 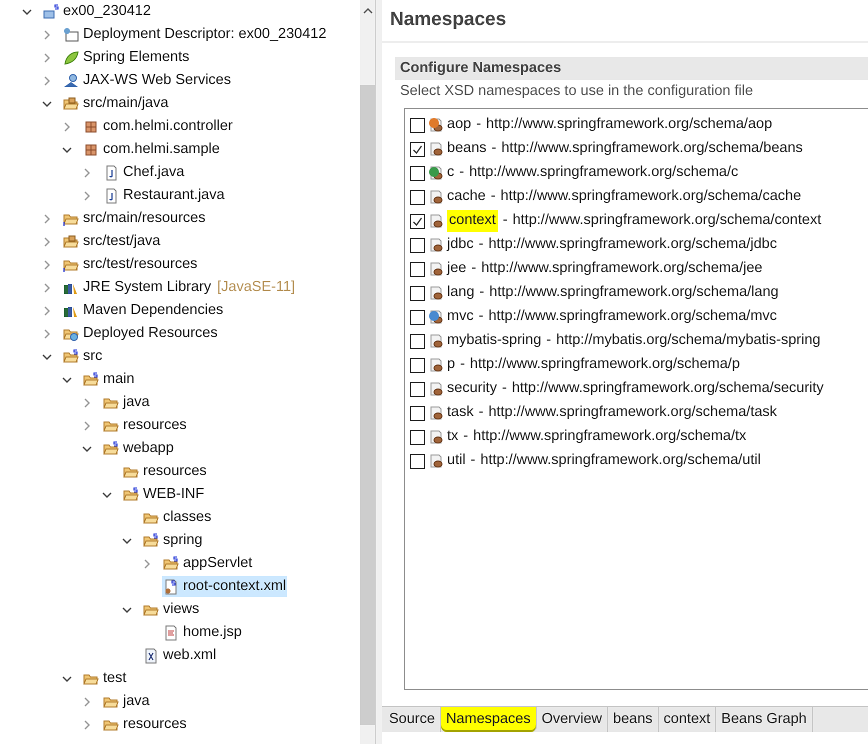 What do you see at coordinates (460, 412) in the screenshot?
I see `namespace-name: task` at bounding box center [460, 412].